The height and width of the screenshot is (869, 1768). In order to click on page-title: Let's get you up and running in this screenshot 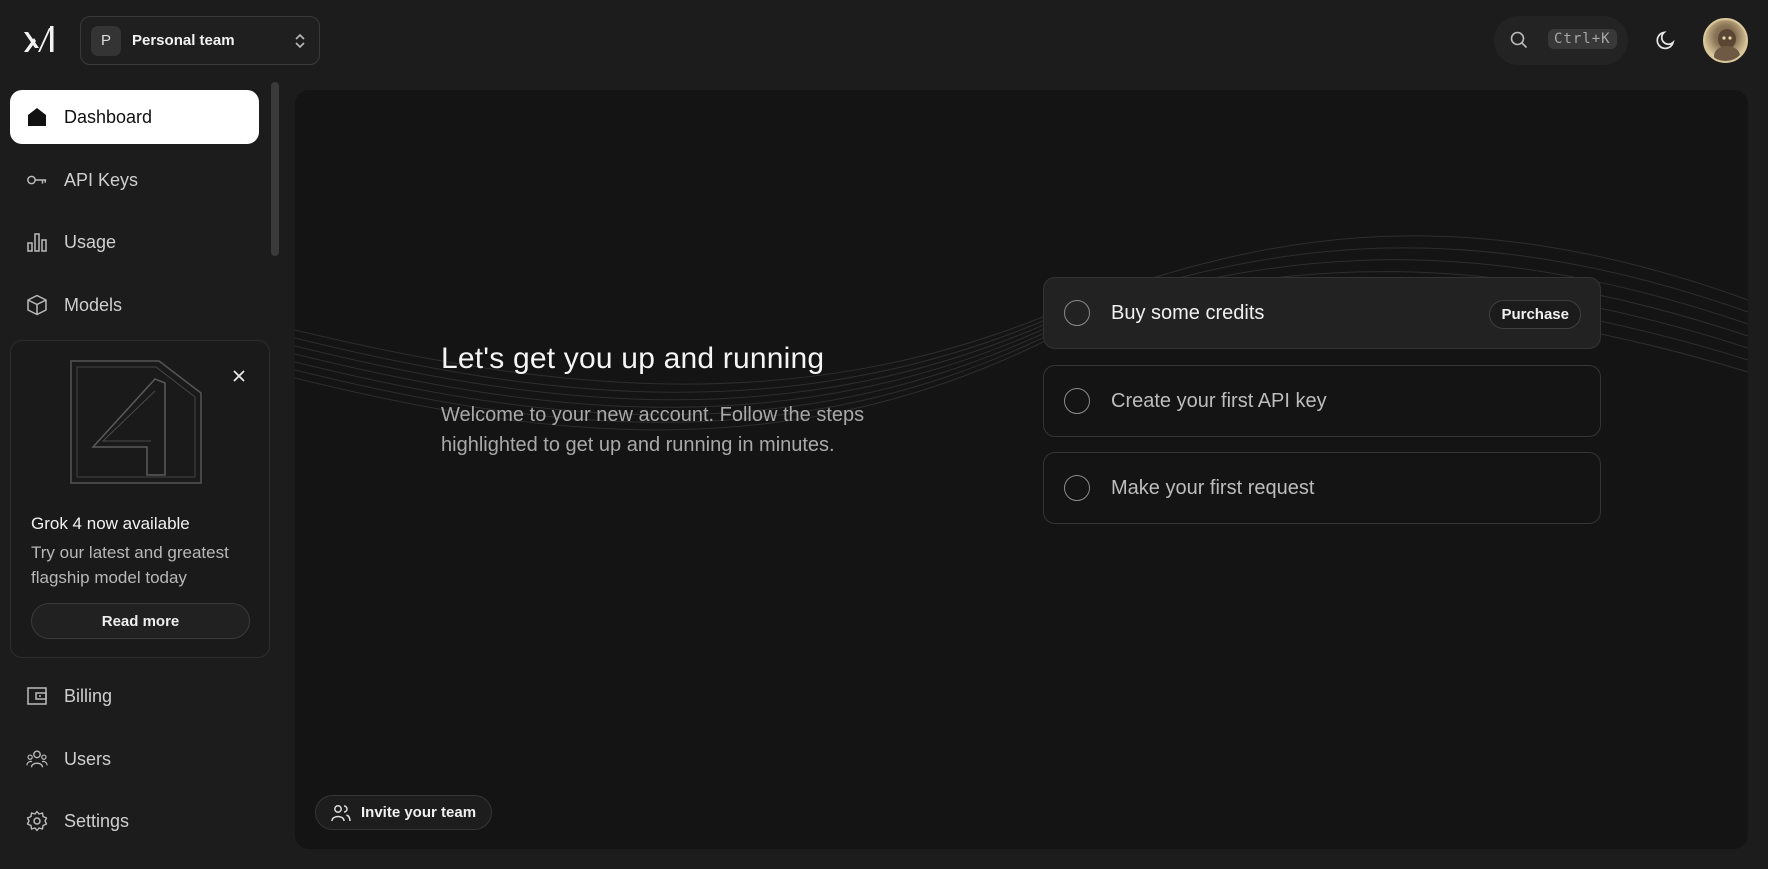, I will do `click(633, 358)`.